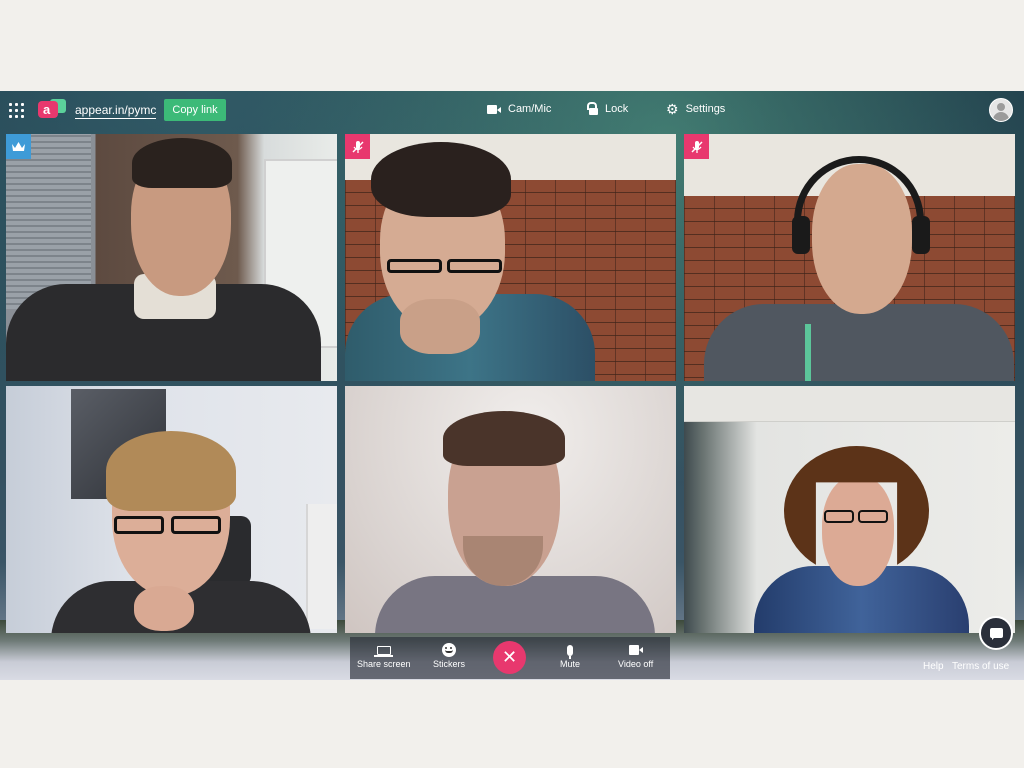  I want to click on call-controls: Share screen Stickers ✕ Mute Video off, so click(510, 658).